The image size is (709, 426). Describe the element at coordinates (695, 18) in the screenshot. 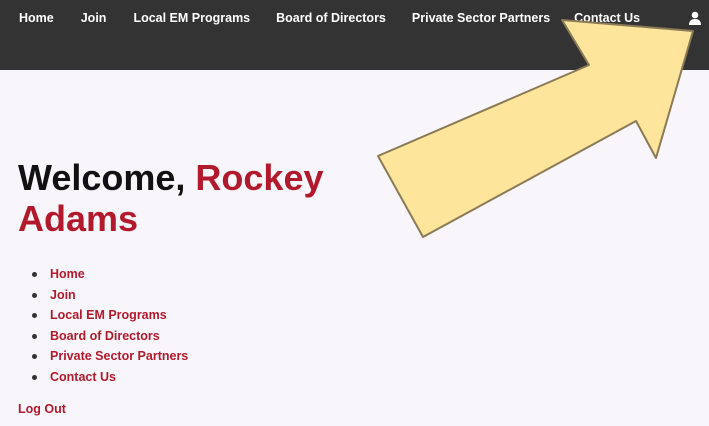

I see `user-icon` at that location.